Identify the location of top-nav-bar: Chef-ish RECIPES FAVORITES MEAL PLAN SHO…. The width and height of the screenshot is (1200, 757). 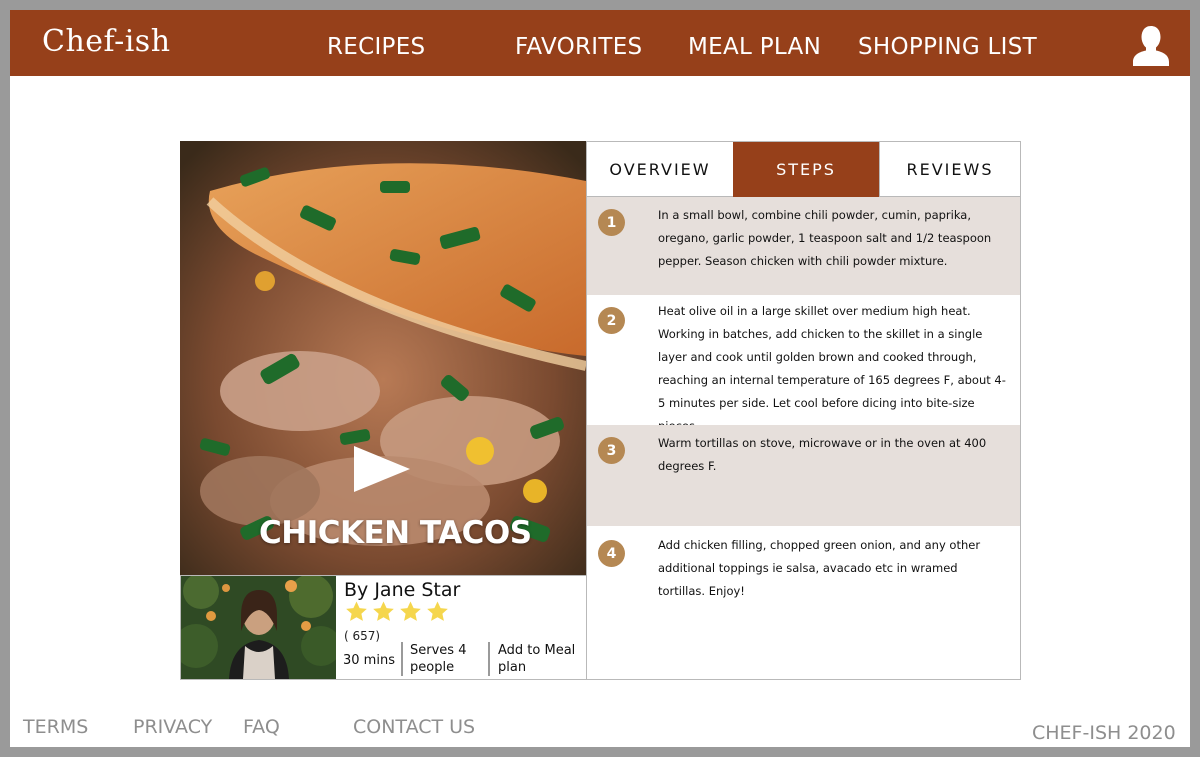
(600, 43).